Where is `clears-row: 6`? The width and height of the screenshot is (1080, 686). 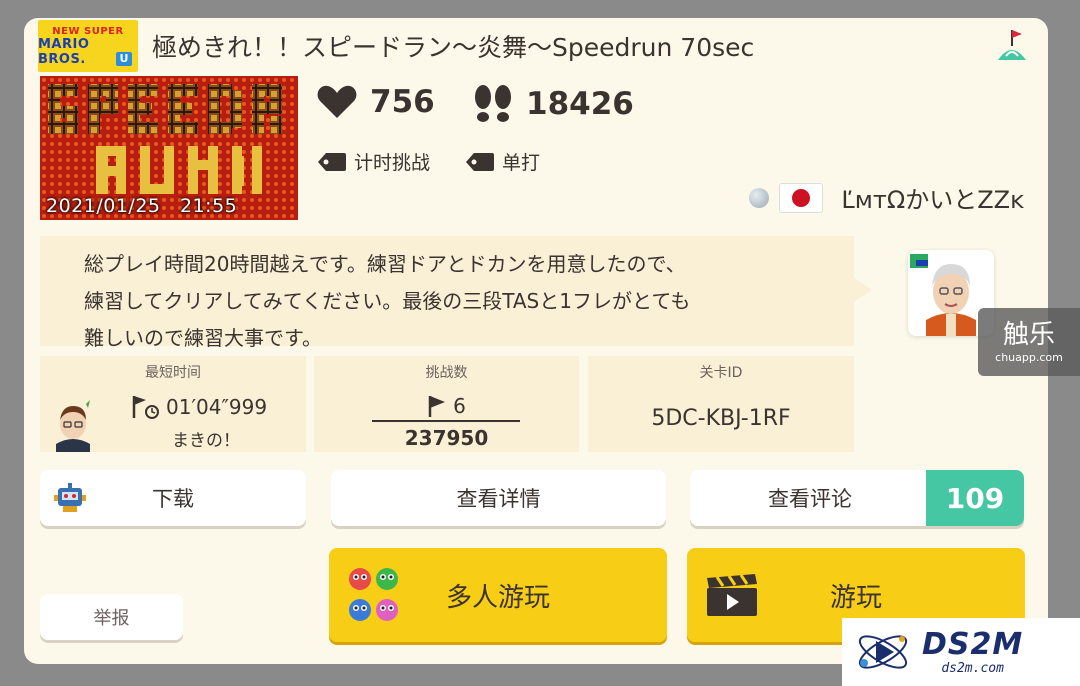
clears-row: 6 is located at coordinates (446, 406).